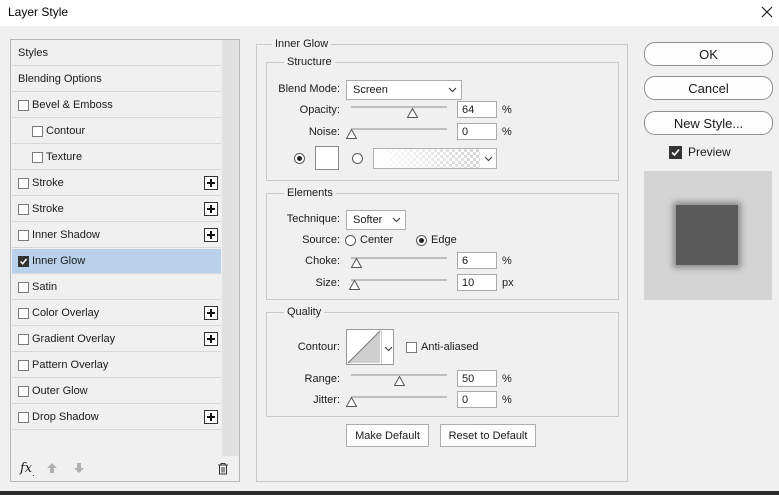 This screenshot has height=495, width=779. Describe the element at coordinates (368, 220) in the screenshot. I see `technique-value: Softer` at that location.